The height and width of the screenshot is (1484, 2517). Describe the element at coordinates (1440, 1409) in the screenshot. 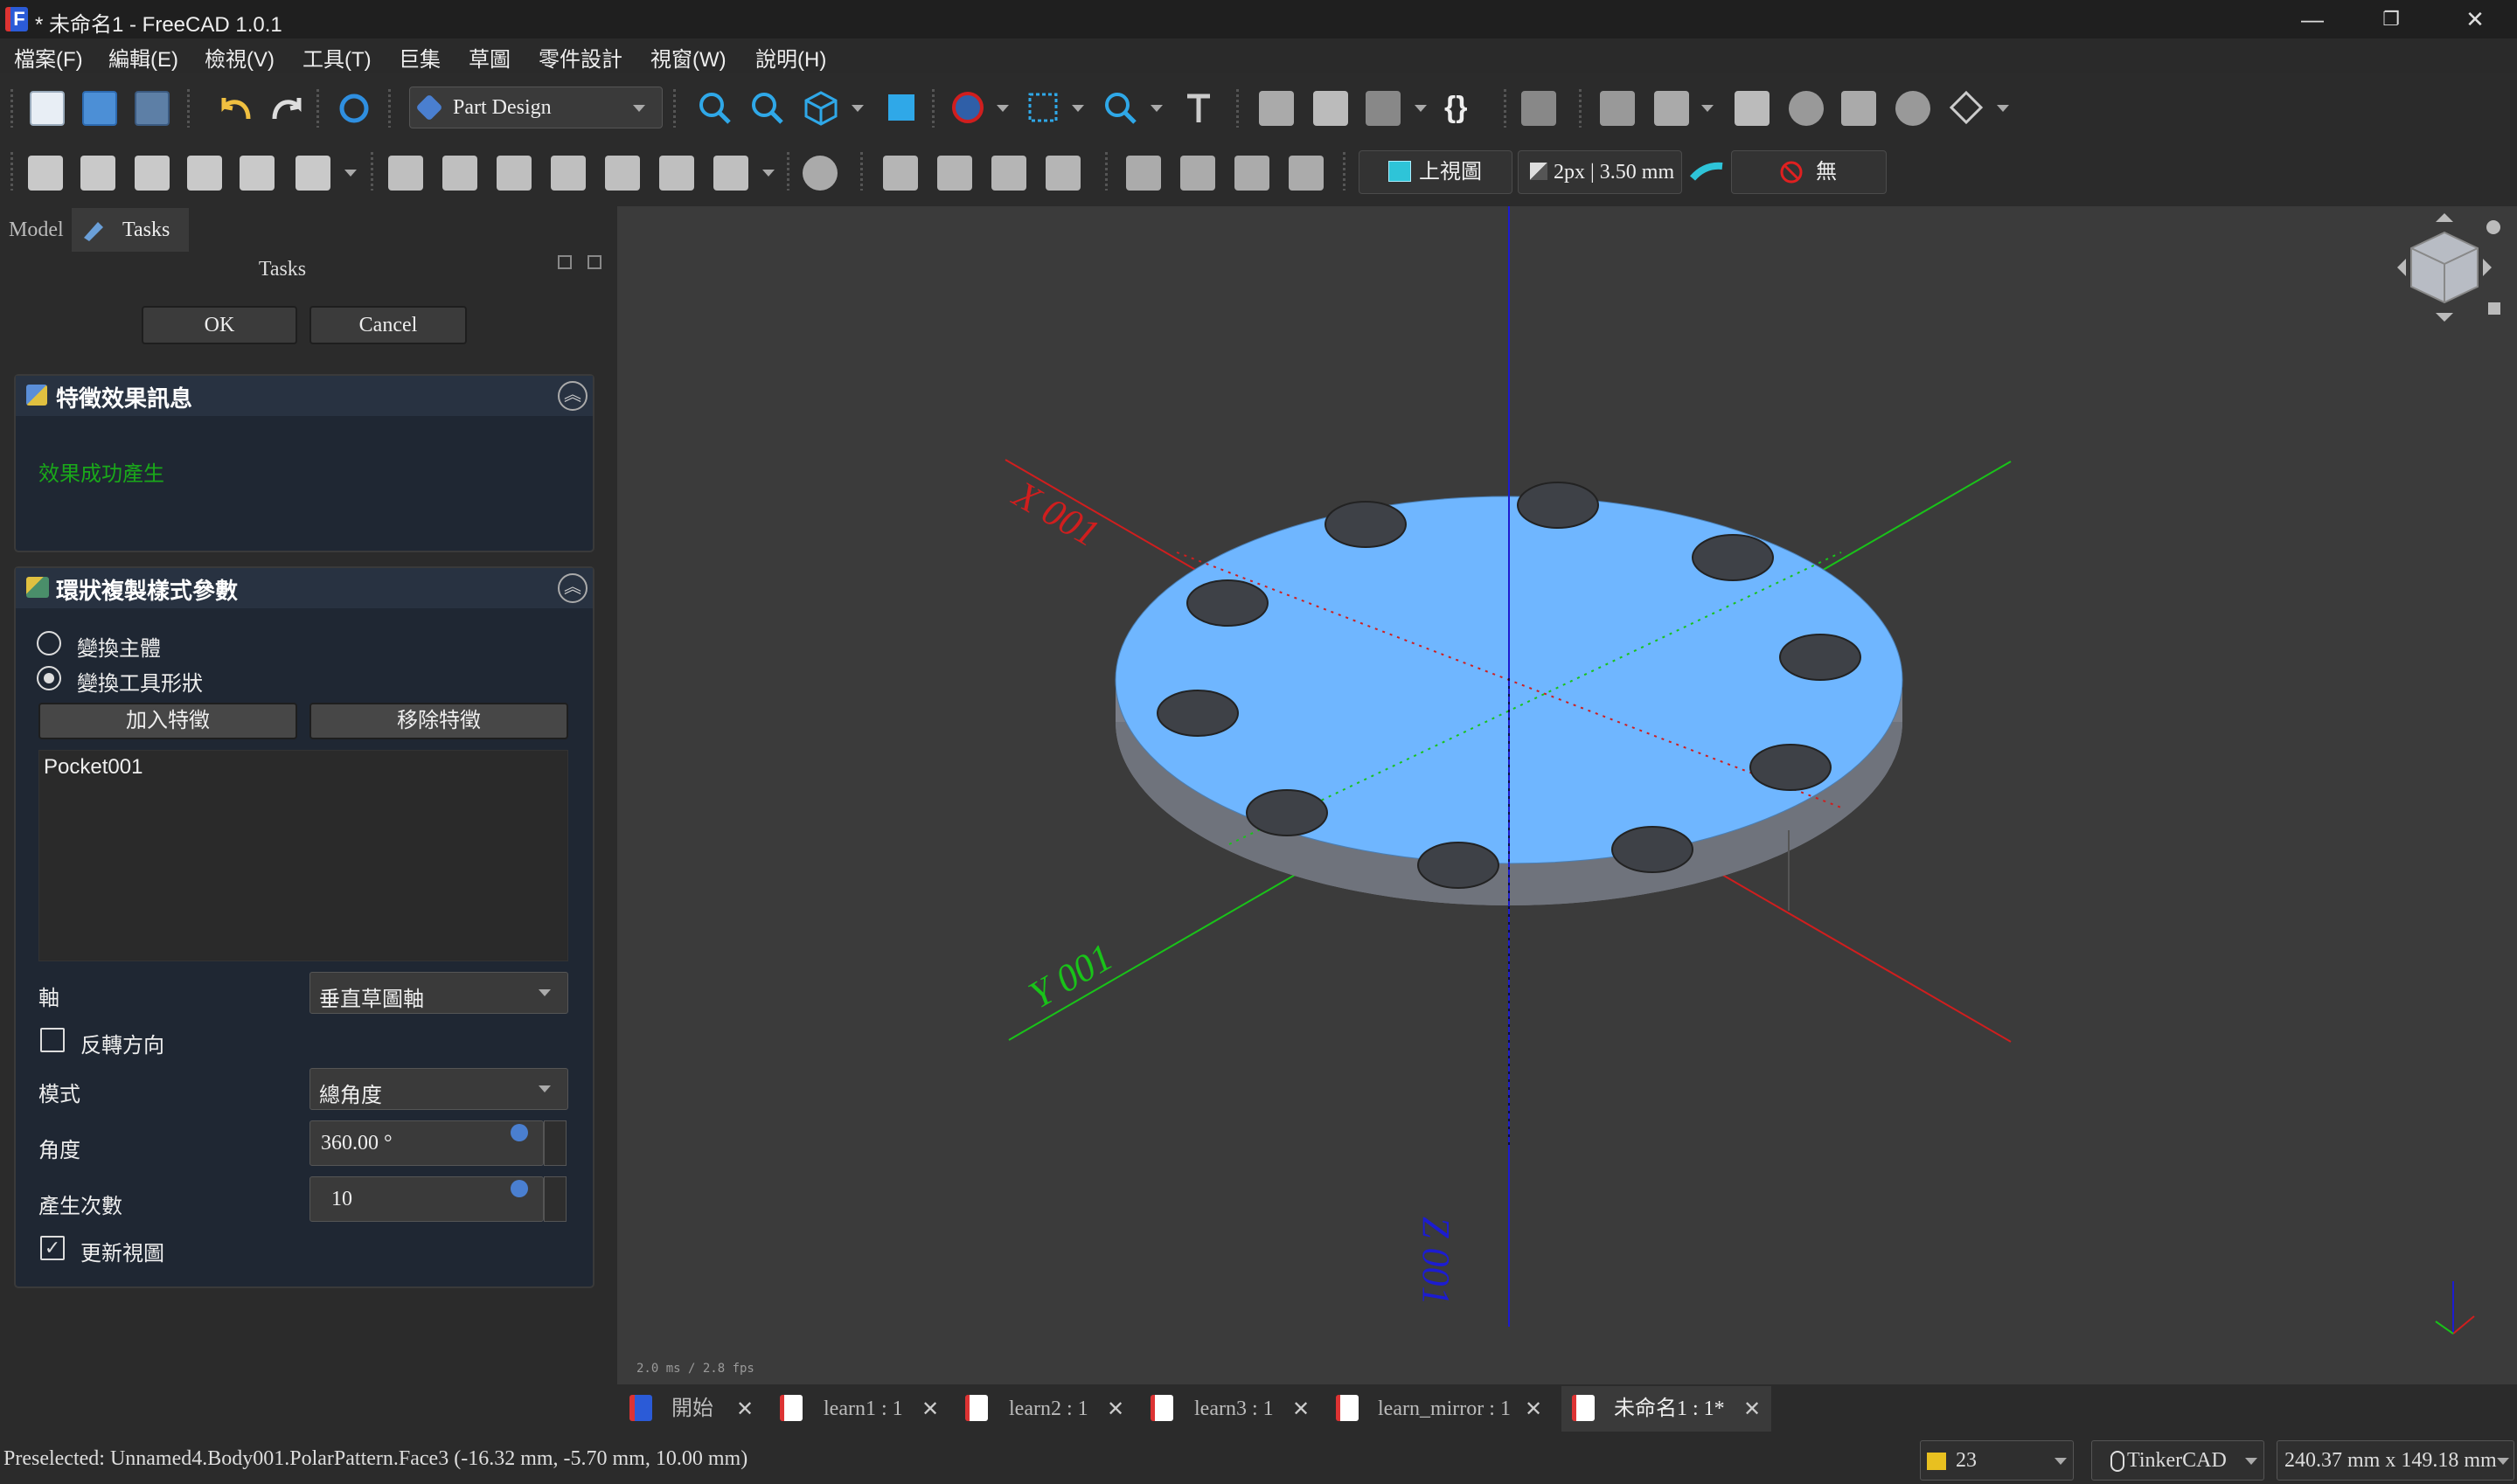

I see `tab-learn-mirror: learn_mirror : 1` at that location.